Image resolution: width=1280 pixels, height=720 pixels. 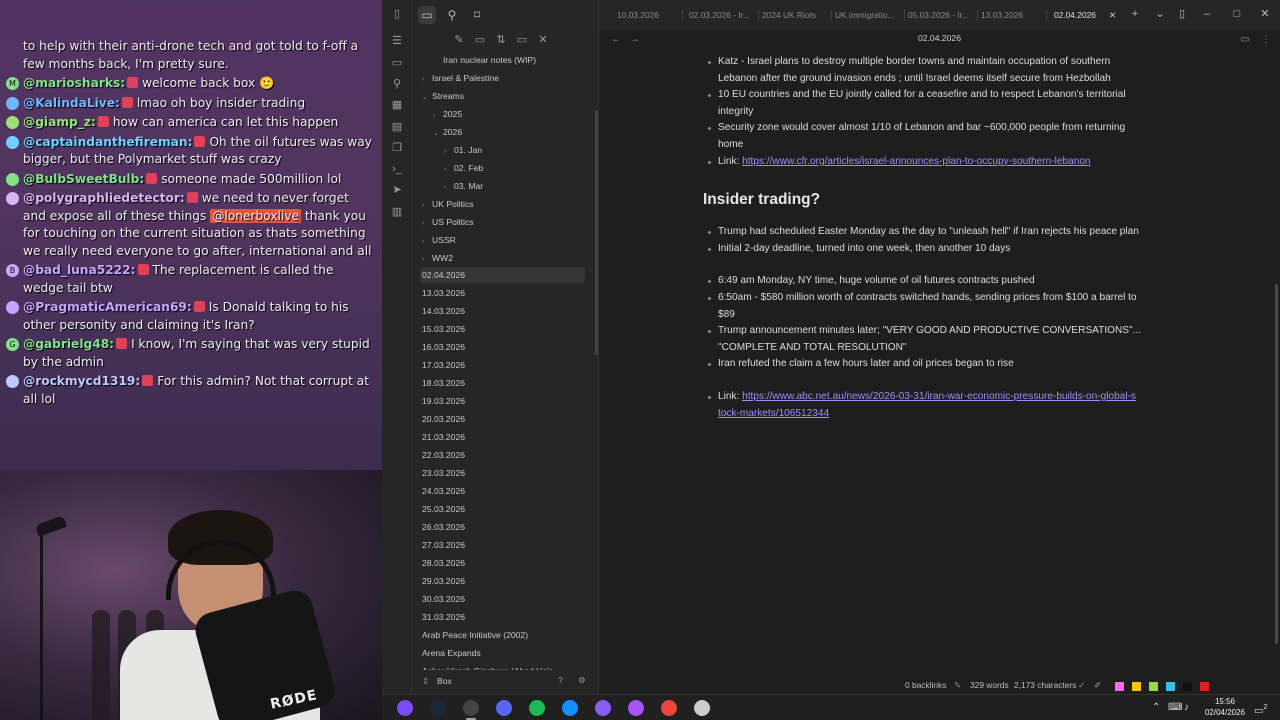 I want to click on window-close-icon: ✕, so click(x=1265, y=14).